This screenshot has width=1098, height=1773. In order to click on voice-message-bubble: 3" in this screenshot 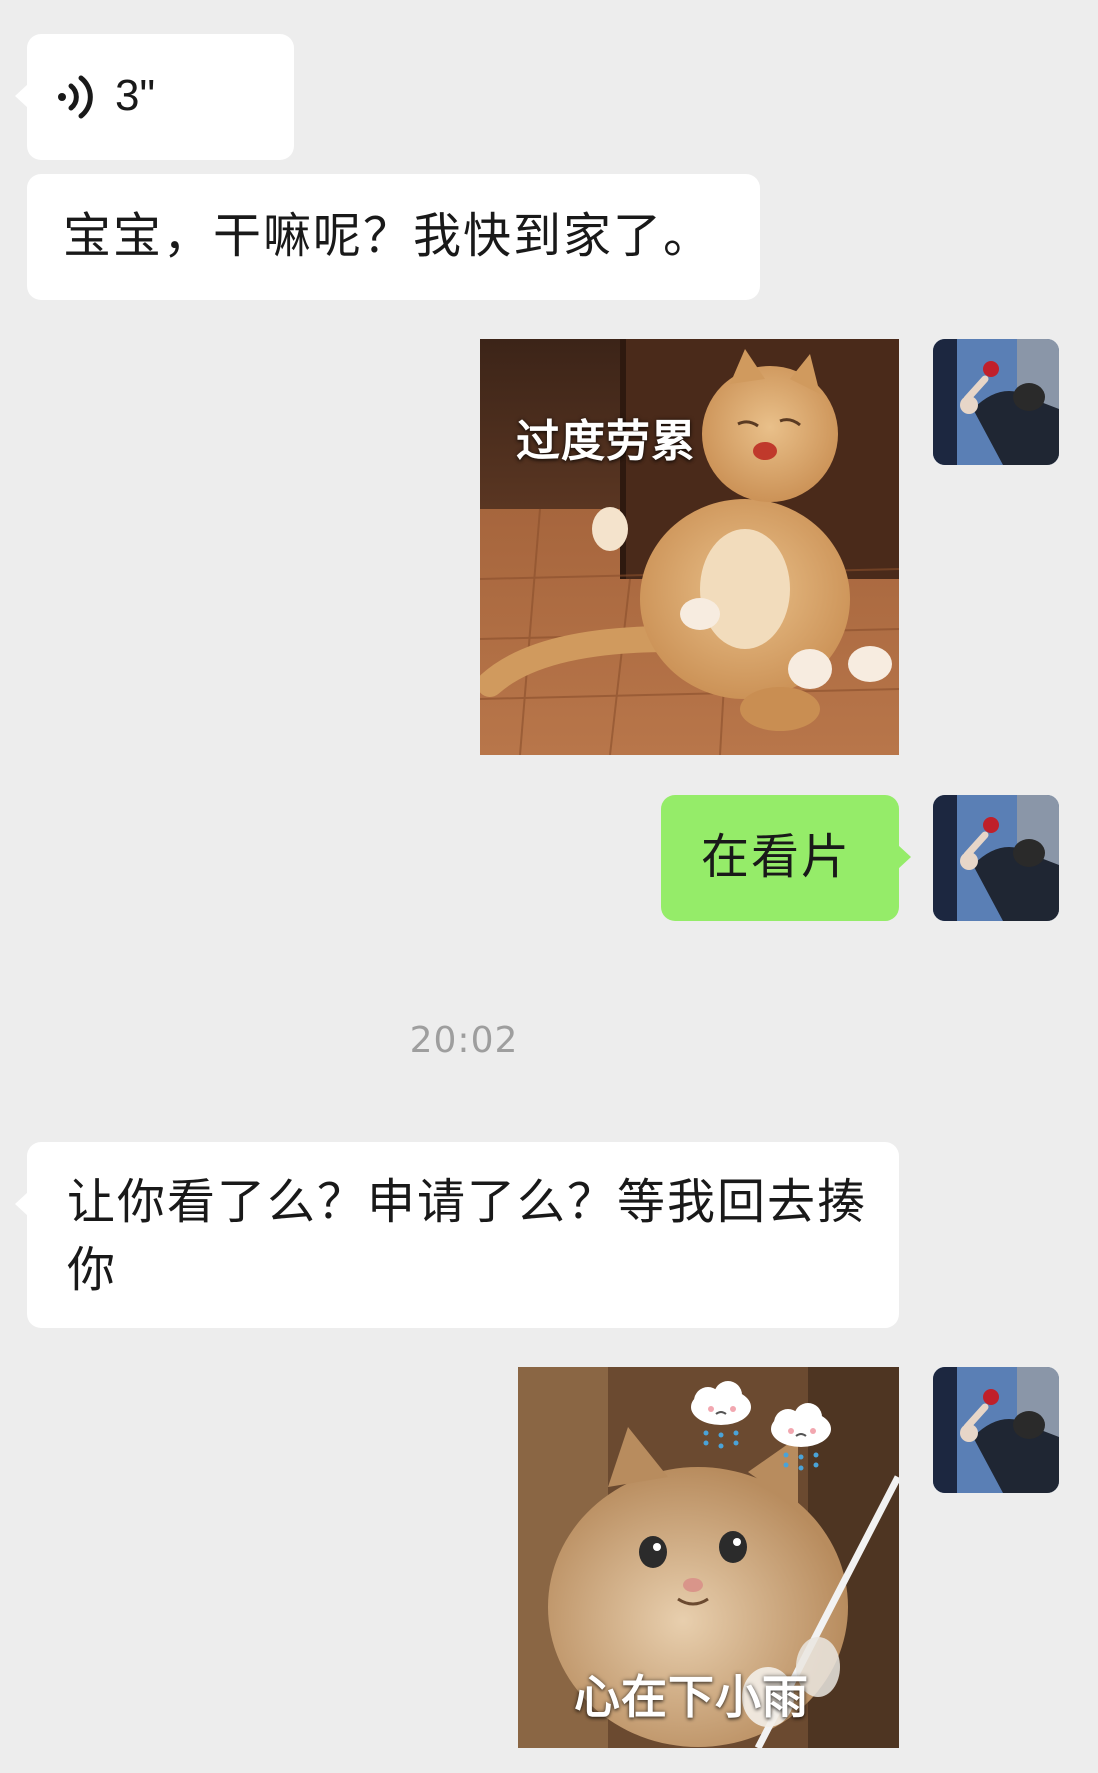, I will do `click(154, 97)`.